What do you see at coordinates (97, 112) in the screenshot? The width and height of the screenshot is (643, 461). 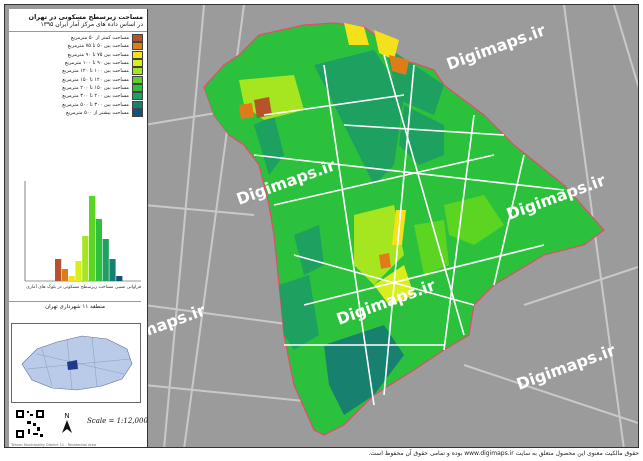 I see `legend-item-label: مساحت بیشتر از ۵۰۰ مترمربع` at bounding box center [97, 112].